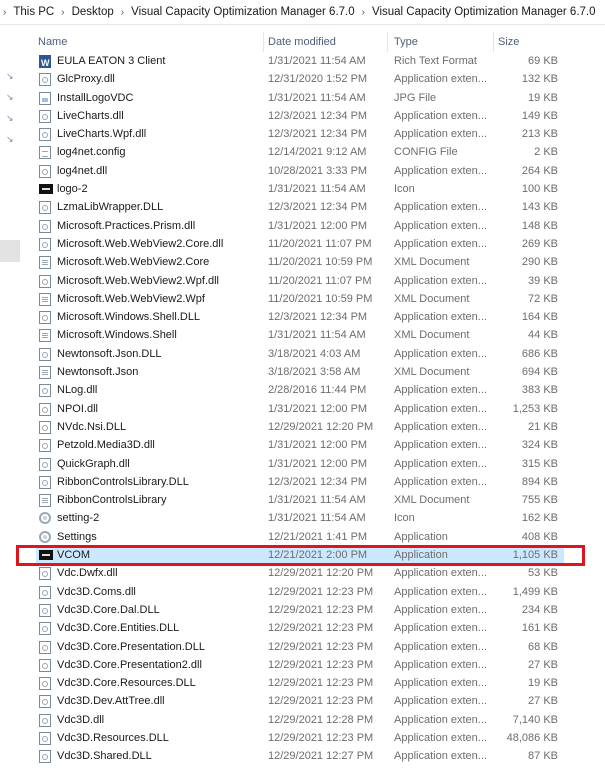 The width and height of the screenshot is (605, 771). Describe the element at coordinates (539, 243) in the screenshot. I see `file-size: 269 KB` at that location.